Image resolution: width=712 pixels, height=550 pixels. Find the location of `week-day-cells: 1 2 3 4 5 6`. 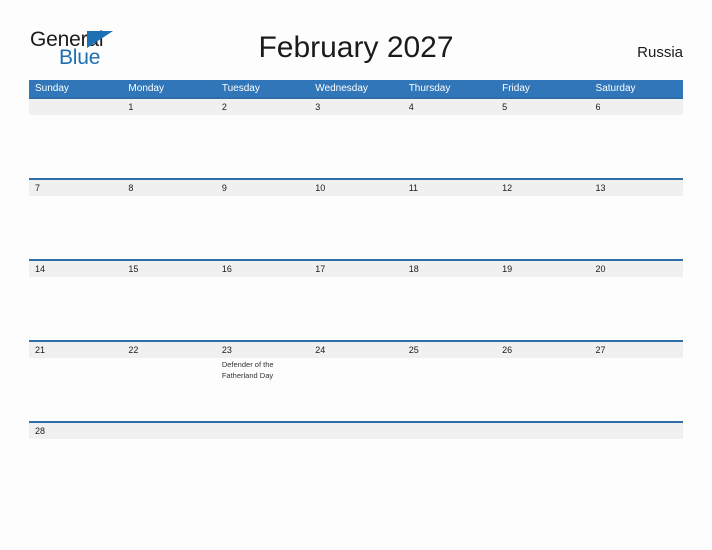

week-day-cells: 1 2 3 4 5 6 is located at coordinates (356, 107).